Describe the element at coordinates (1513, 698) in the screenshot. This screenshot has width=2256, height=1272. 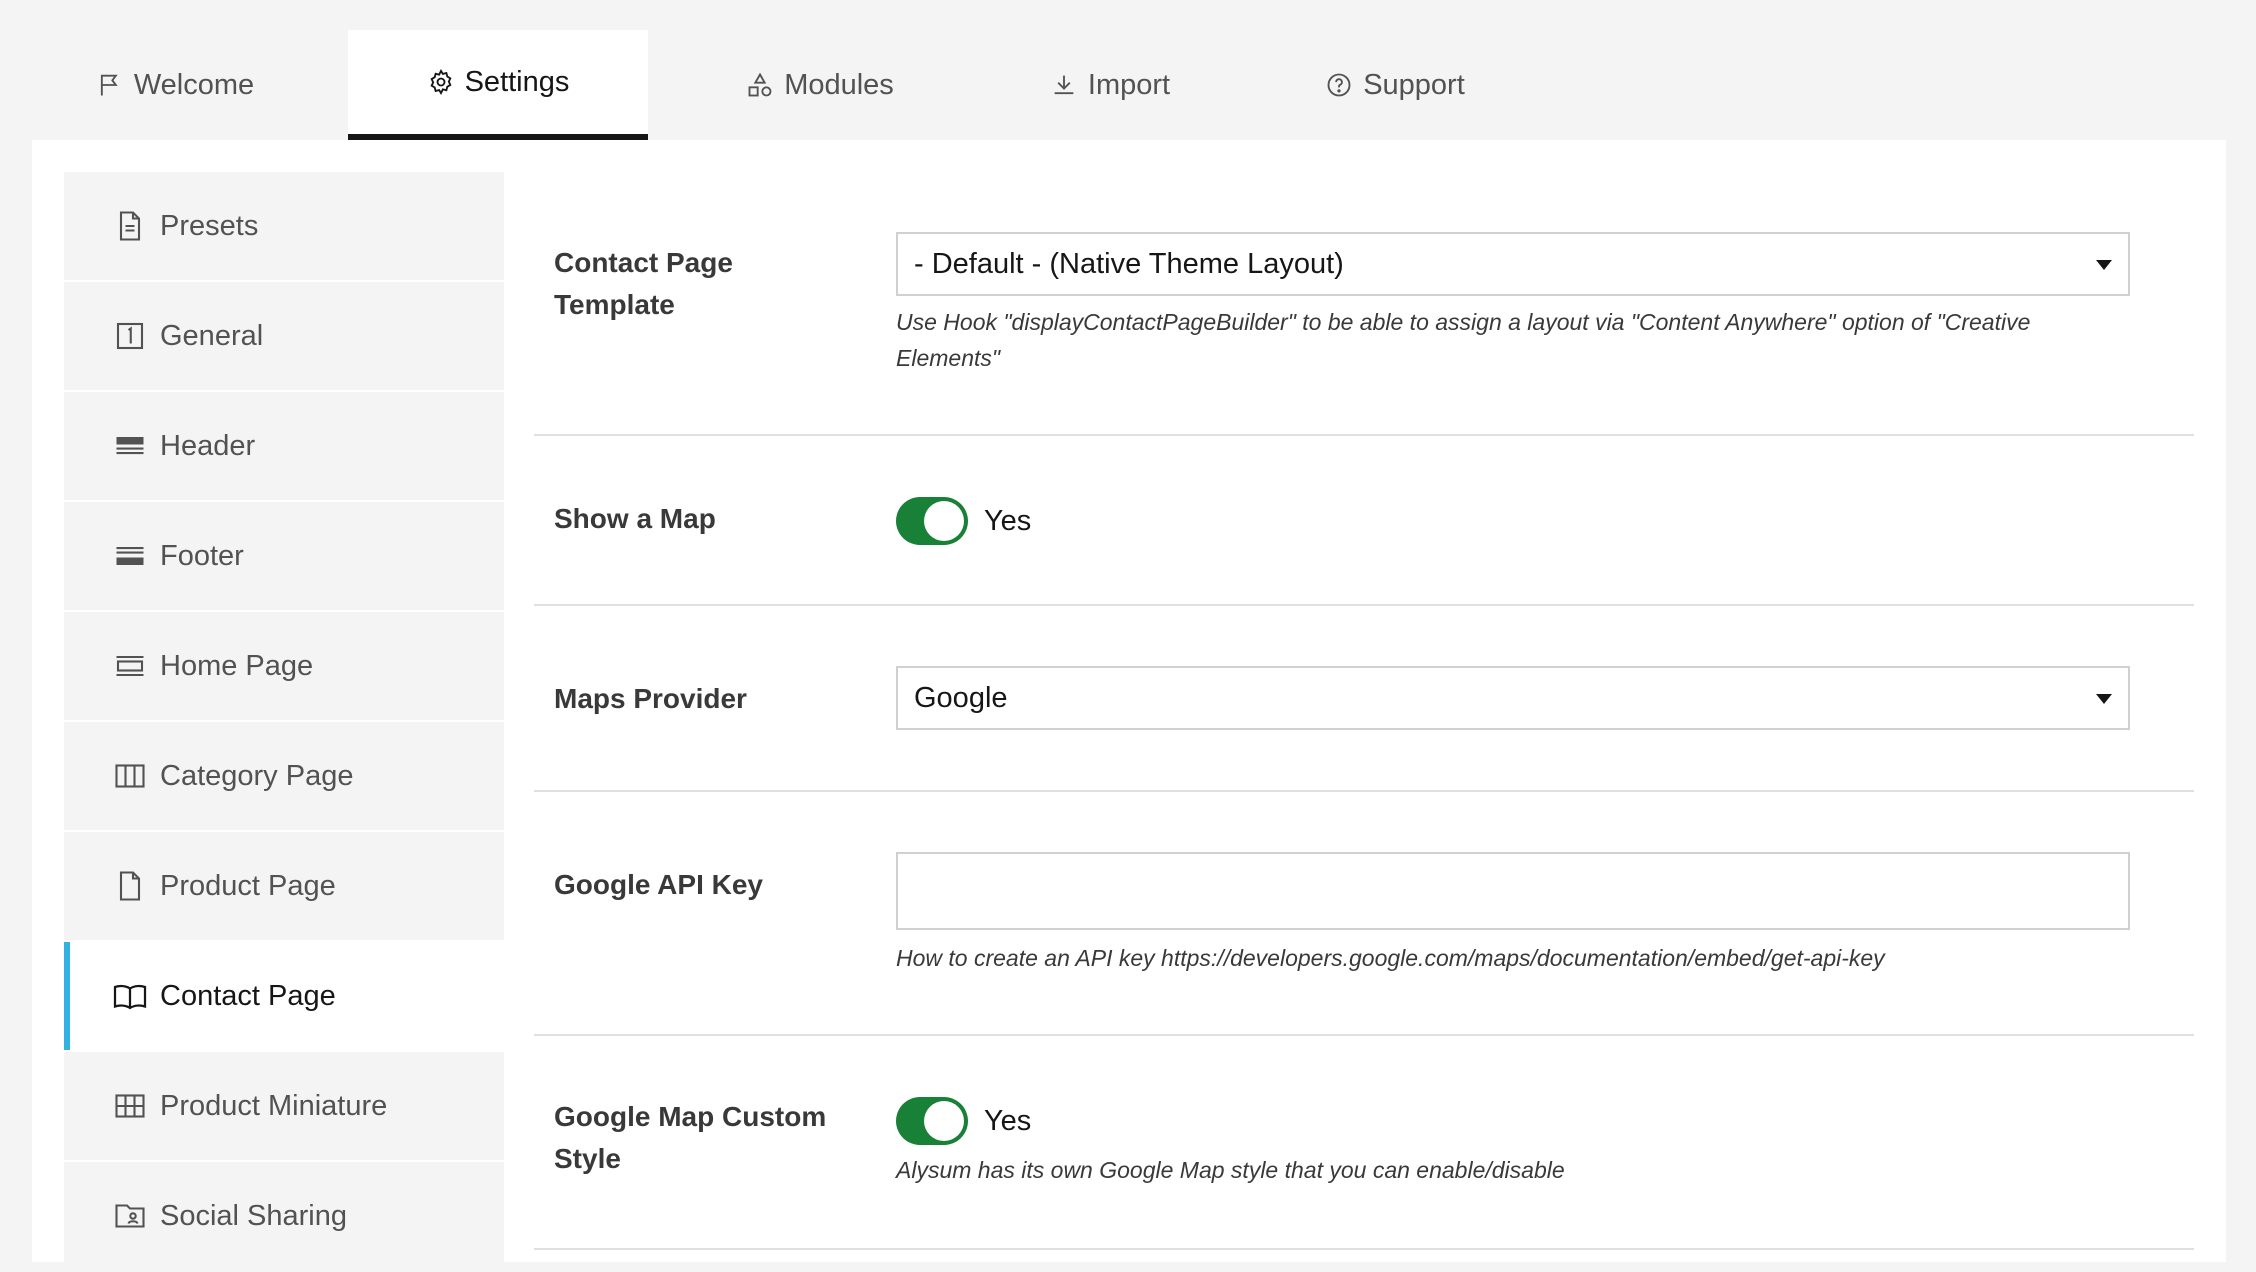
I see `maps-provider-select: Google` at that location.